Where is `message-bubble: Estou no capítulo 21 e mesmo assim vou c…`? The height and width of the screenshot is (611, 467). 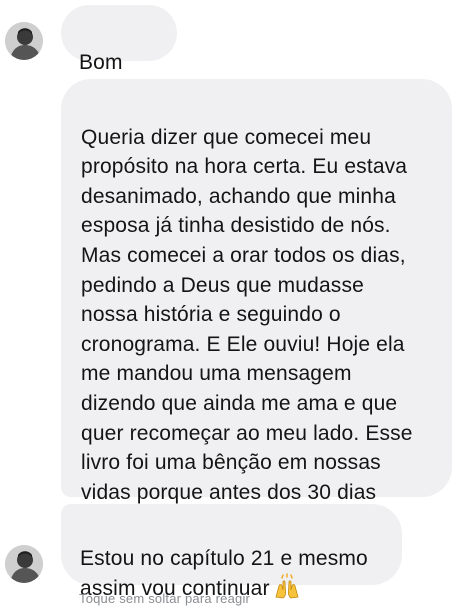 message-bubble: Estou no capítulo 21 e mesmo assim vou c… is located at coordinates (231, 552).